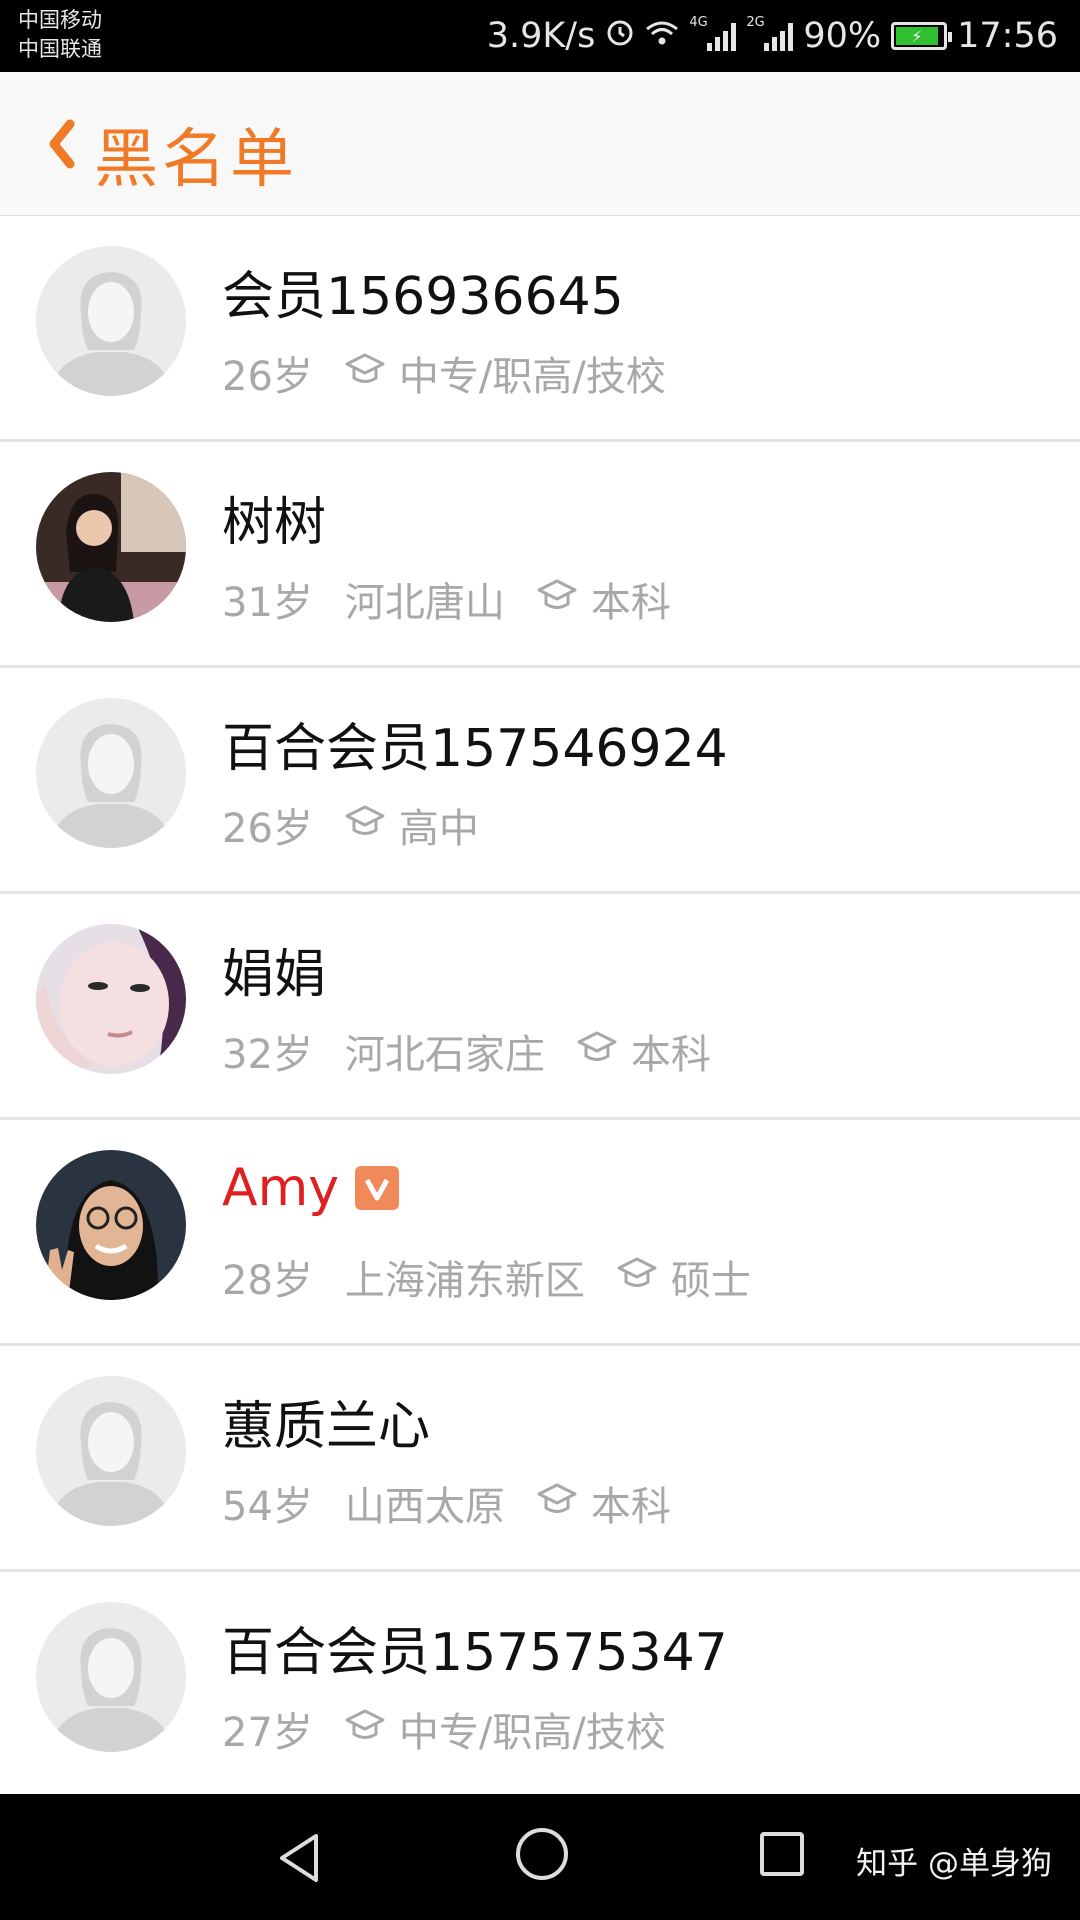  What do you see at coordinates (444, 1055) in the screenshot?
I see `member-location: 河北石家庄` at bounding box center [444, 1055].